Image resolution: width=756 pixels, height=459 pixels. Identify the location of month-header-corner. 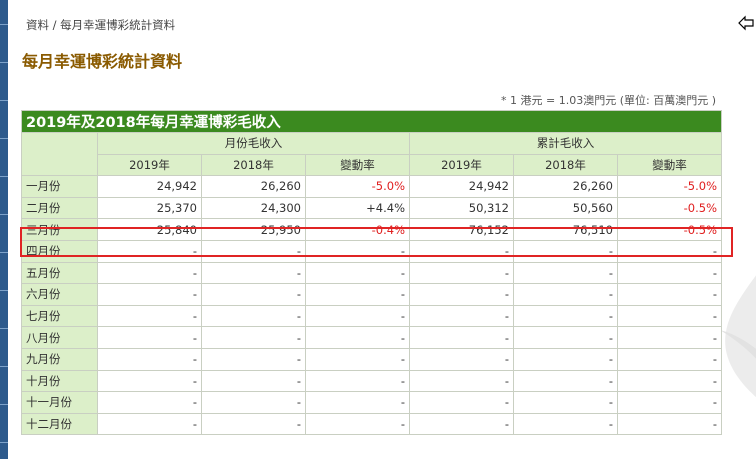
(59, 154).